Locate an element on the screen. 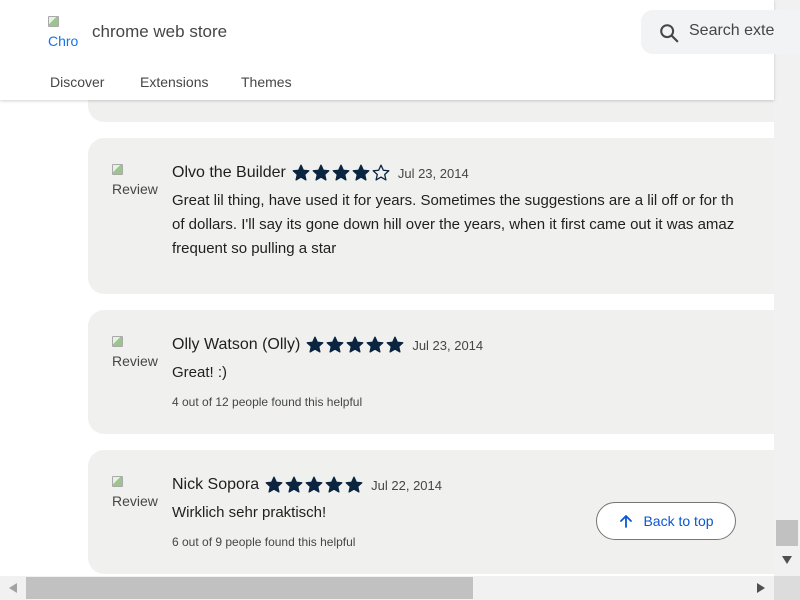 This screenshot has height=600, width=800. review-text-line: Wirklich sehr praktisch! is located at coordinates (249, 512).